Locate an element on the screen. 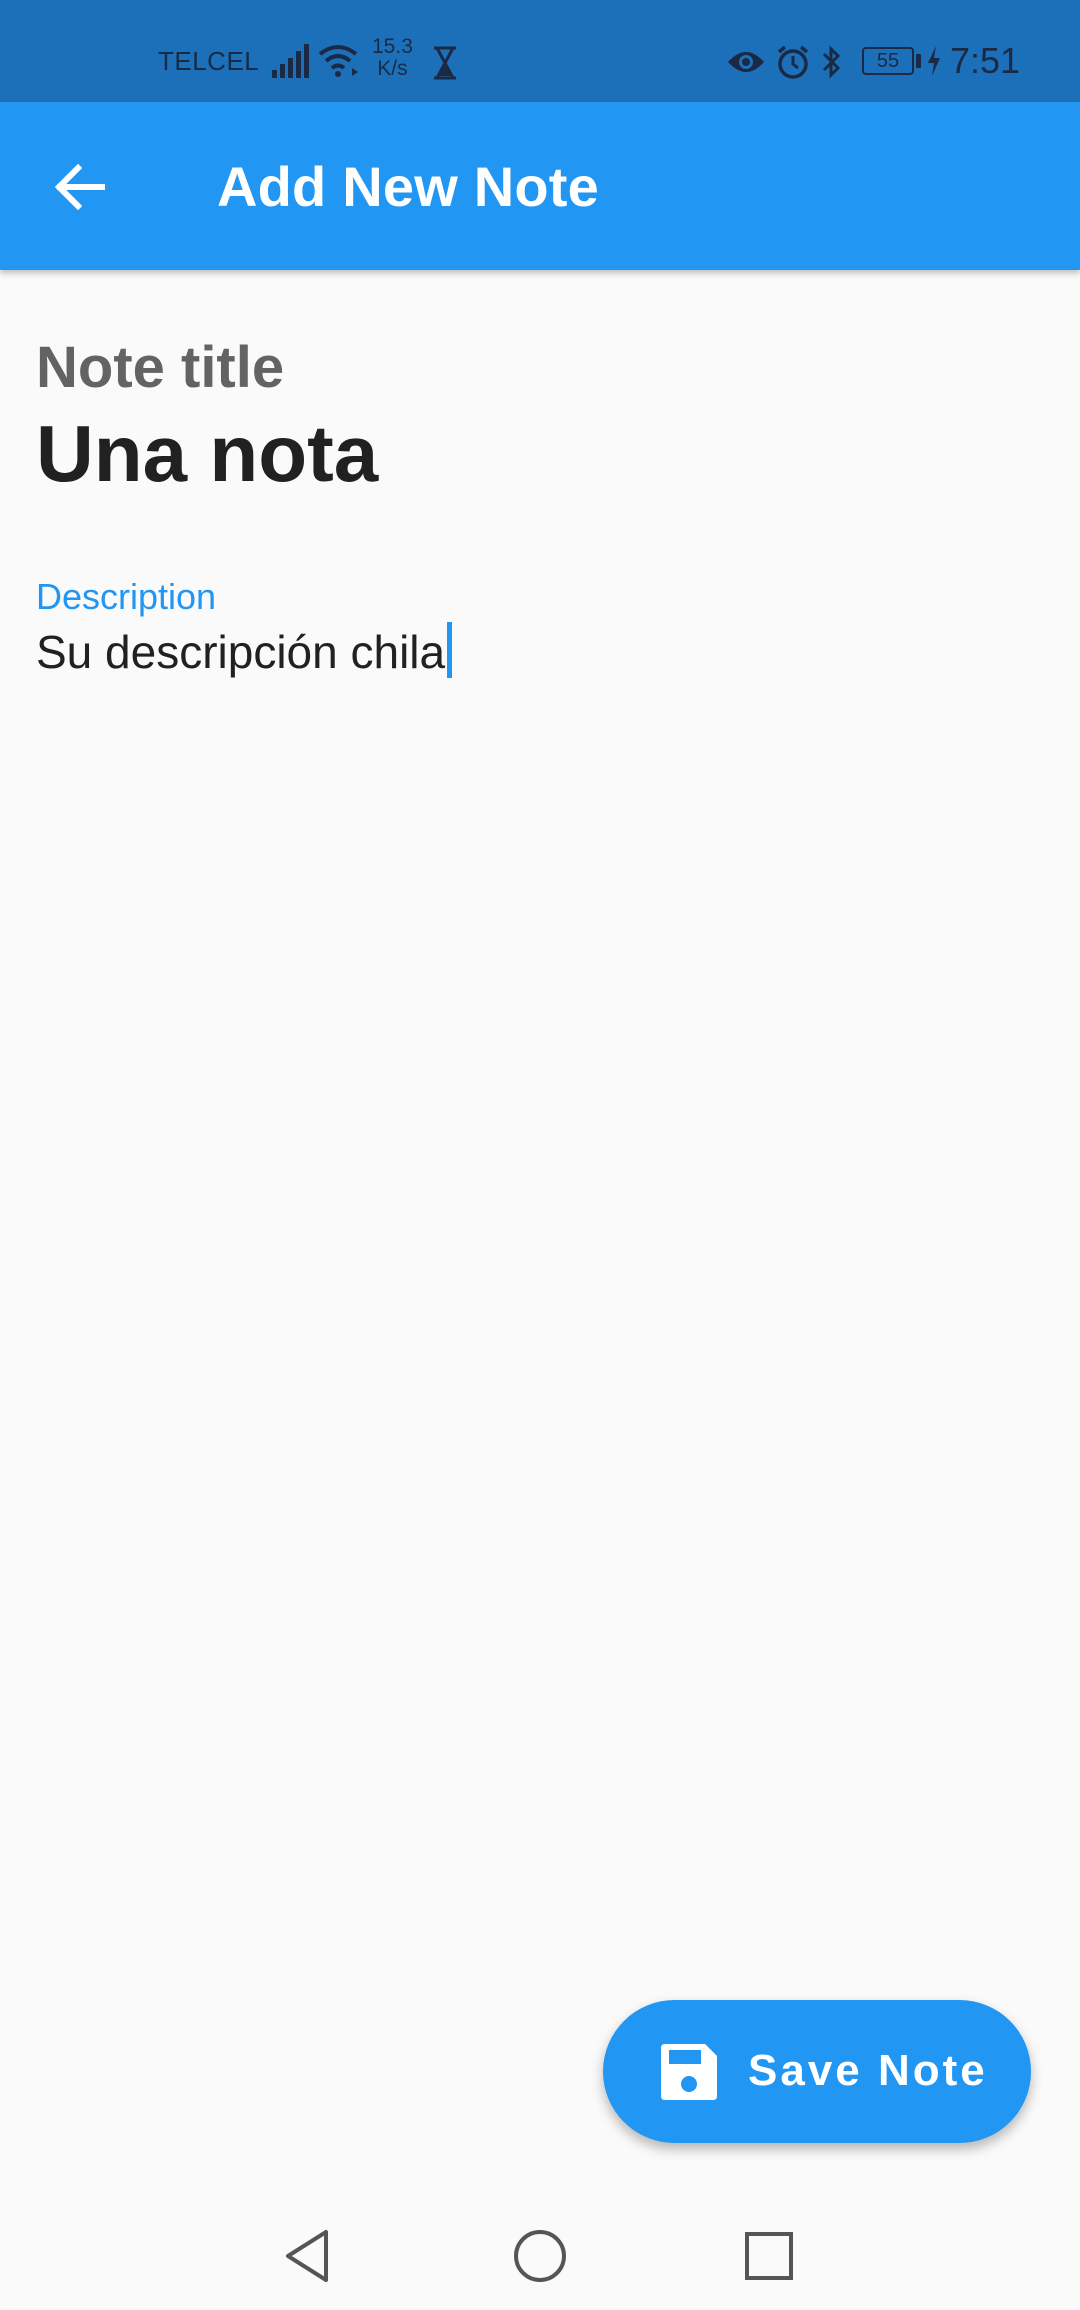 Image resolution: width=1080 pixels, height=2310 pixels. battery-tip is located at coordinates (918, 61).